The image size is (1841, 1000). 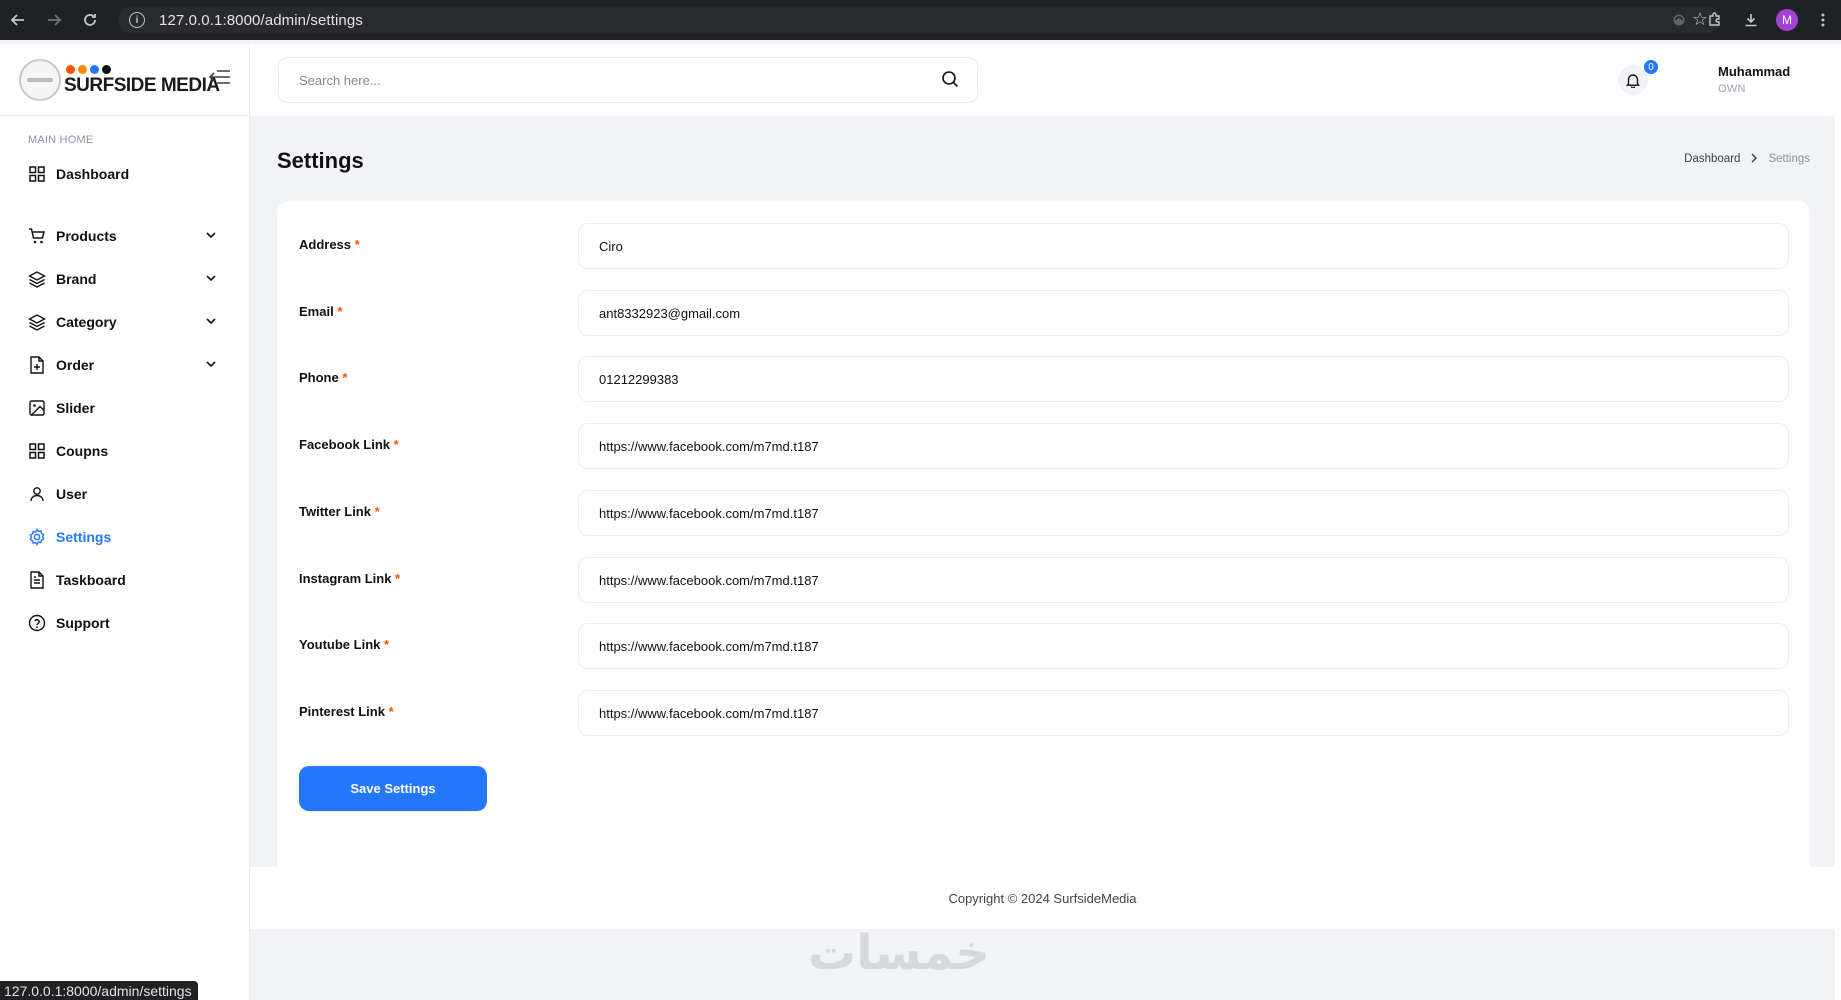 What do you see at coordinates (124, 622) in the screenshot?
I see `sidebar-item-support: Support` at bounding box center [124, 622].